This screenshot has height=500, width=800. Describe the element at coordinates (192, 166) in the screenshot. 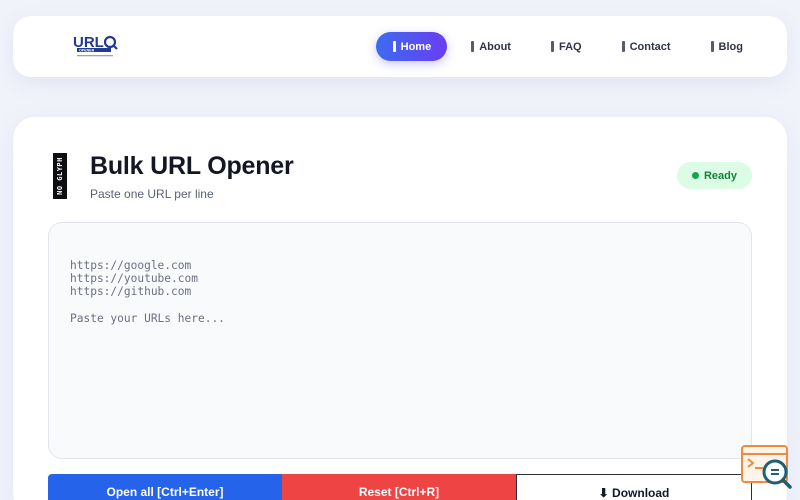

I see `page-title: Bulk URL Opener` at that location.